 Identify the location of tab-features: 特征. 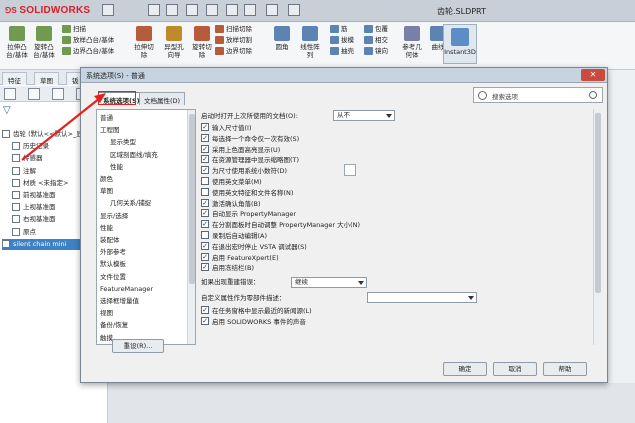
(14, 78).